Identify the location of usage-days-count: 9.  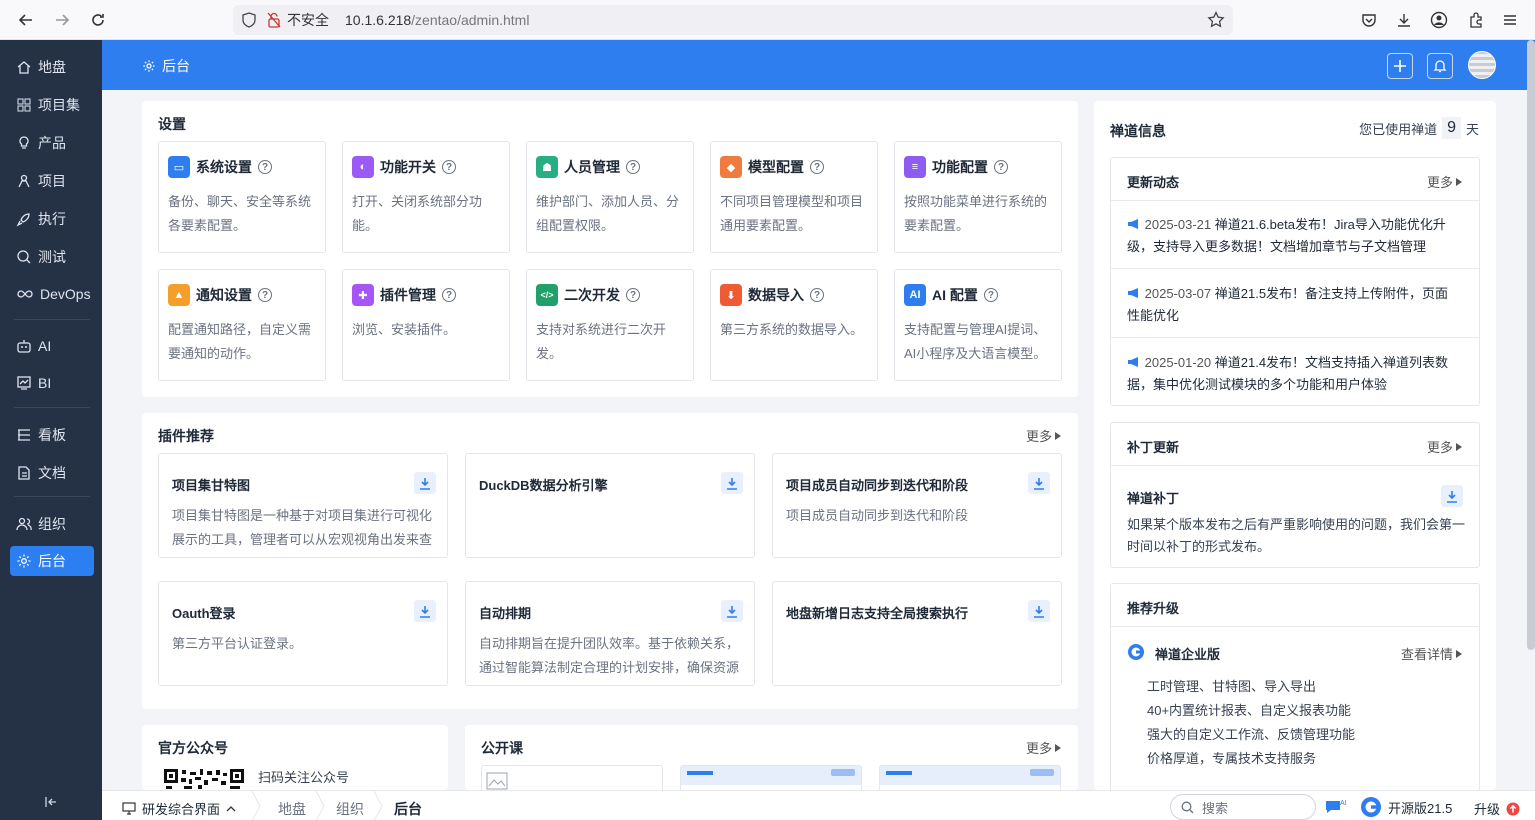
(1451, 128).